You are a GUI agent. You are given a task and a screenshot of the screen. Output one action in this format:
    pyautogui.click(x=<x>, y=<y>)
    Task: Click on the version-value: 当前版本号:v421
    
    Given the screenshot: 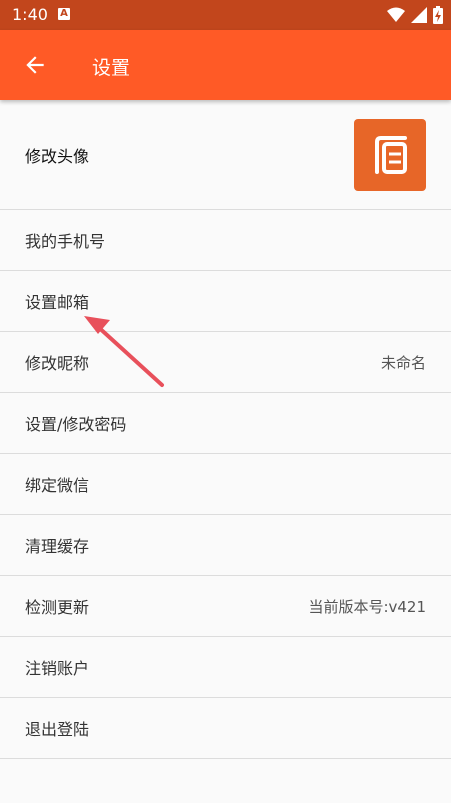 What is the action you would take?
    pyautogui.click(x=367, y=606)
    